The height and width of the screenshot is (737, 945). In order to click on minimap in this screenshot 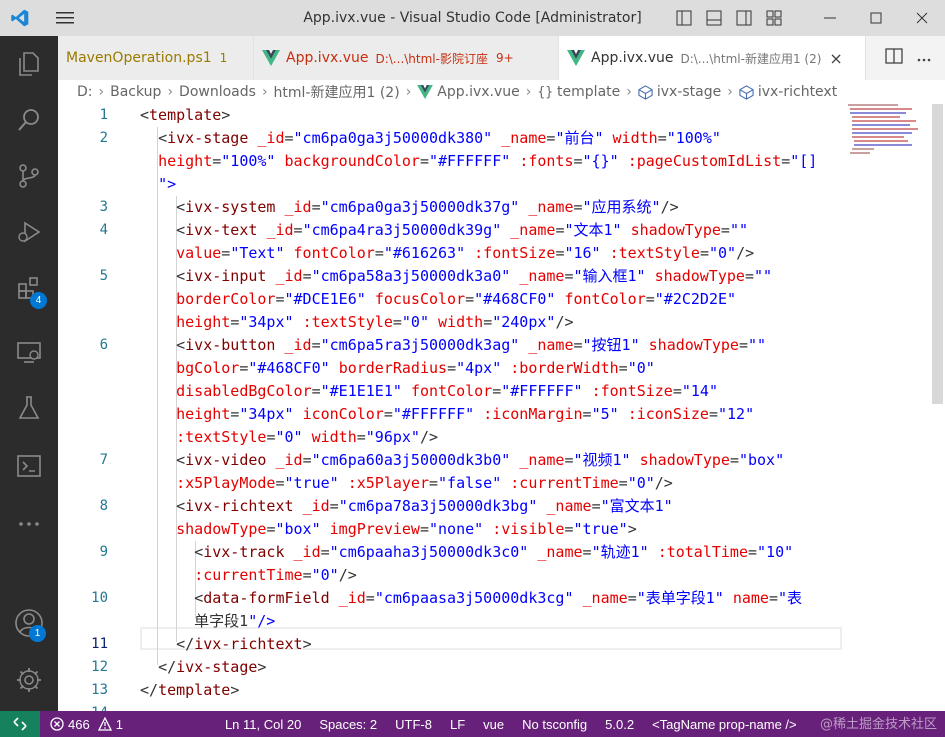, I will do `click(889, 134)`.